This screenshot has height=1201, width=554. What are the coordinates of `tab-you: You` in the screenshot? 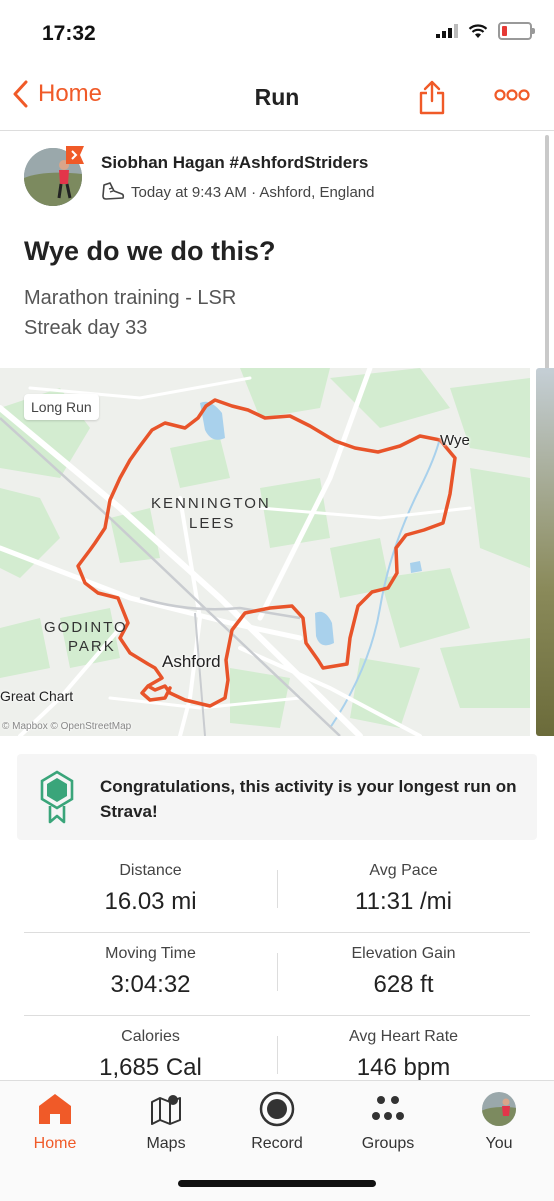 It's located at (499, 1121).